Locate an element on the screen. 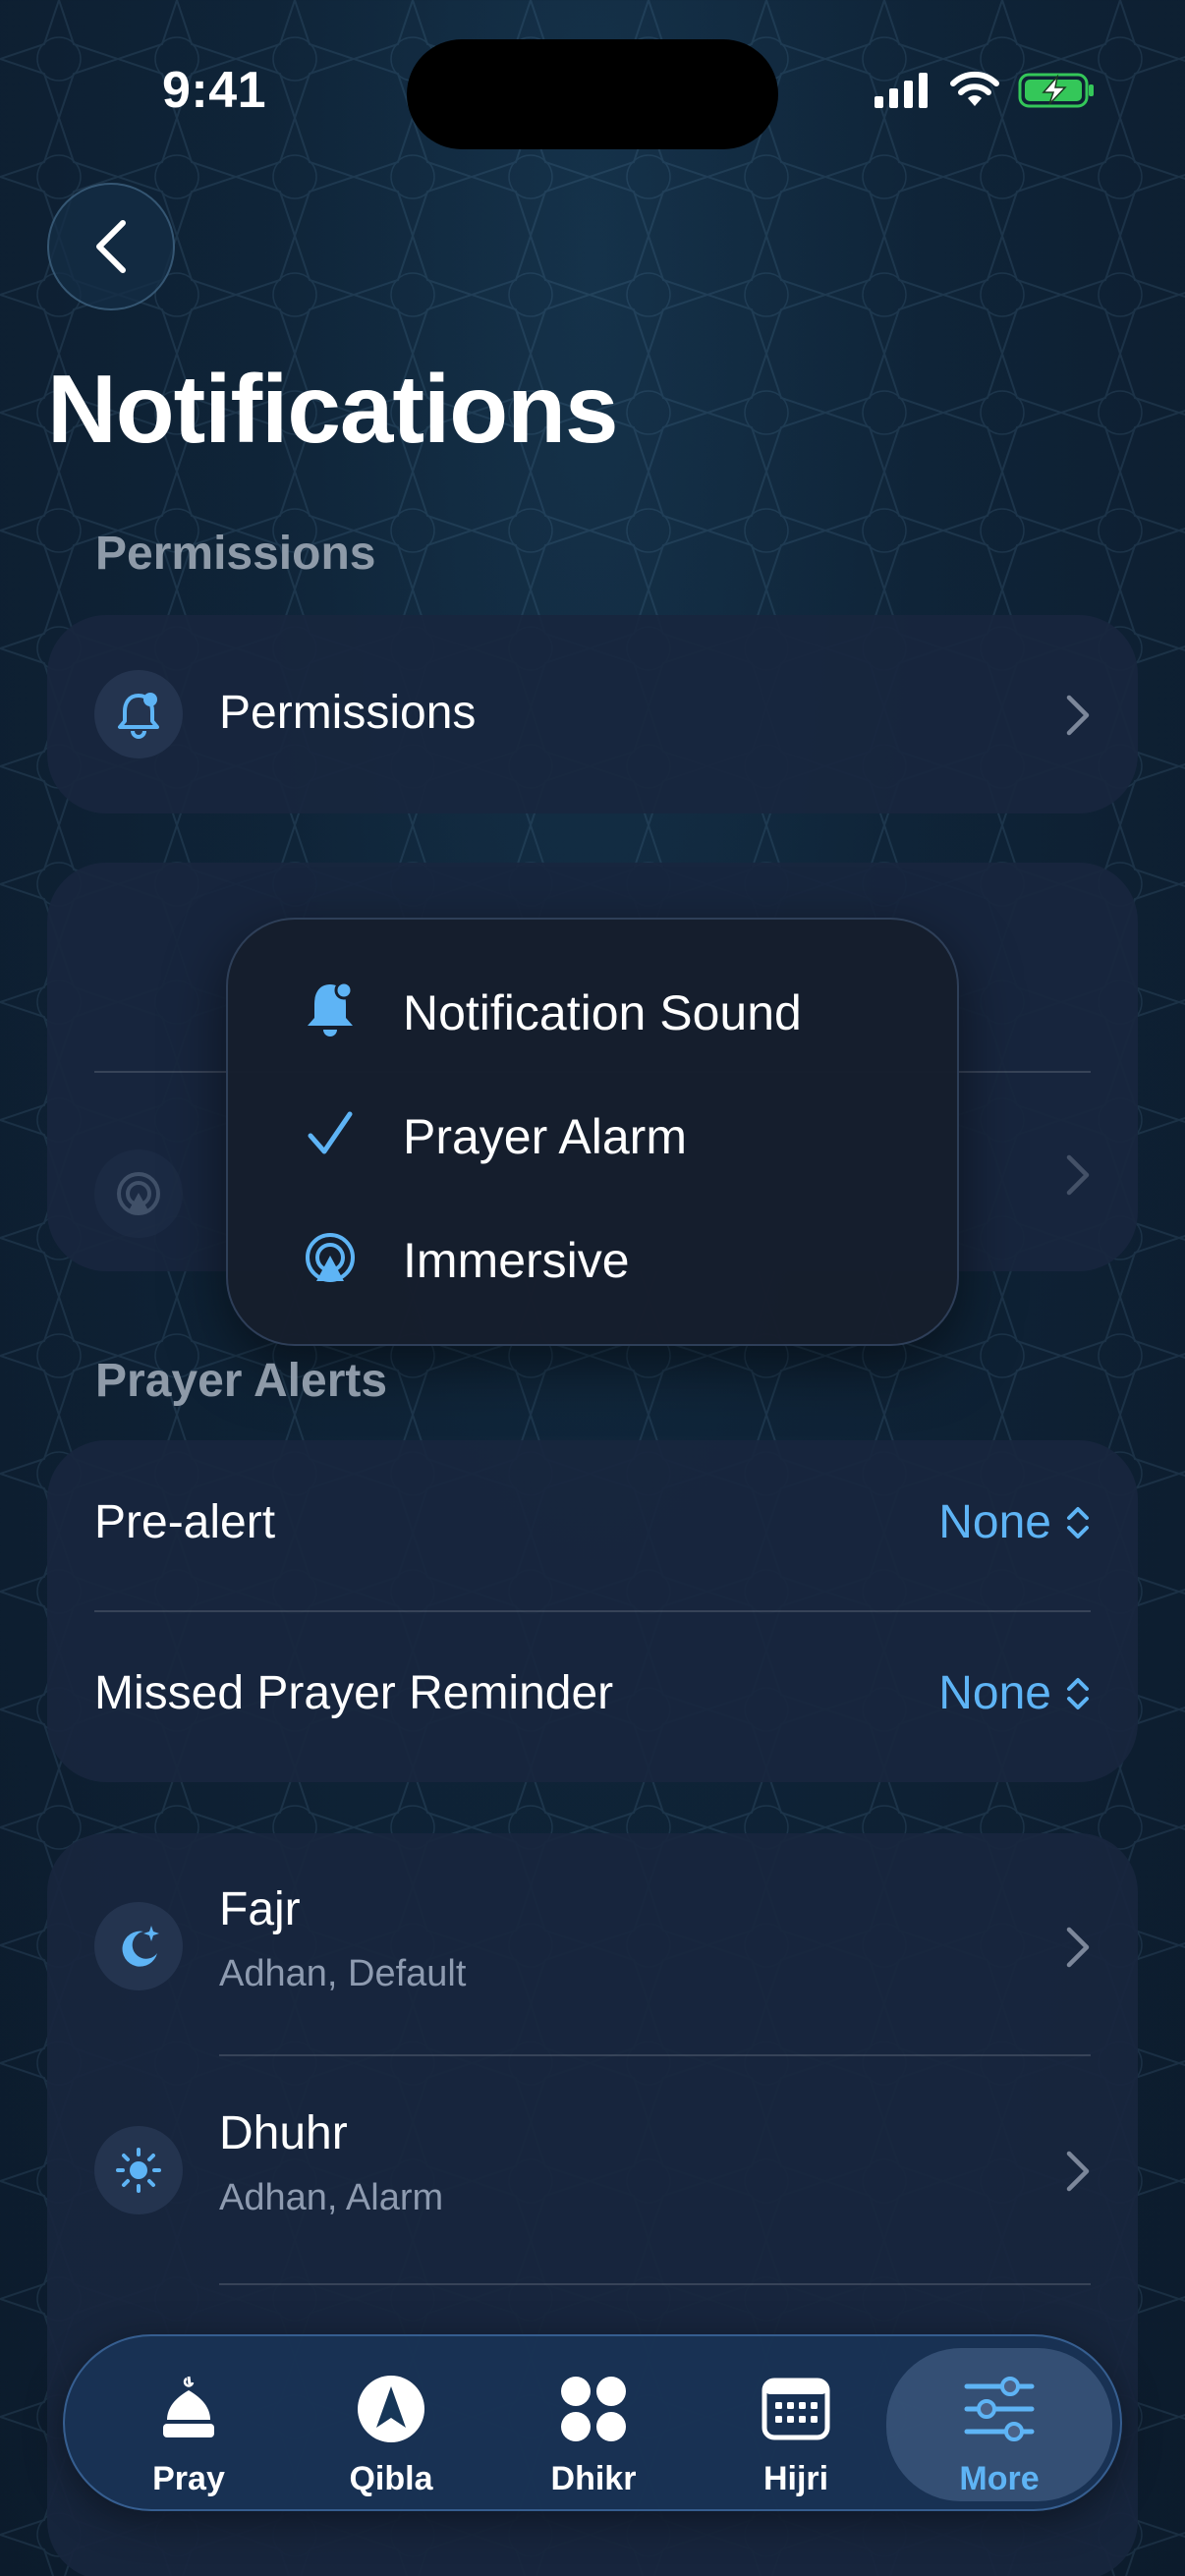 The height and width of the screenshot is (2576, 1185). permissions-icon-circle is located at coordinates (138, 714).